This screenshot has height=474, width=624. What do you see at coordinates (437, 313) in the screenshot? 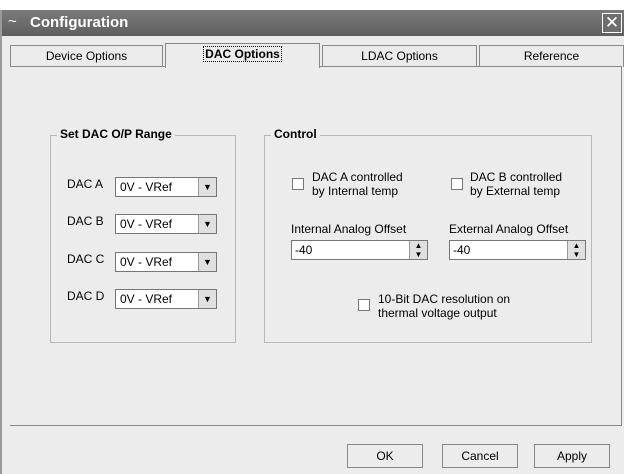
I see `label-line: thermal voltage output` at bounding box center [437, 313].